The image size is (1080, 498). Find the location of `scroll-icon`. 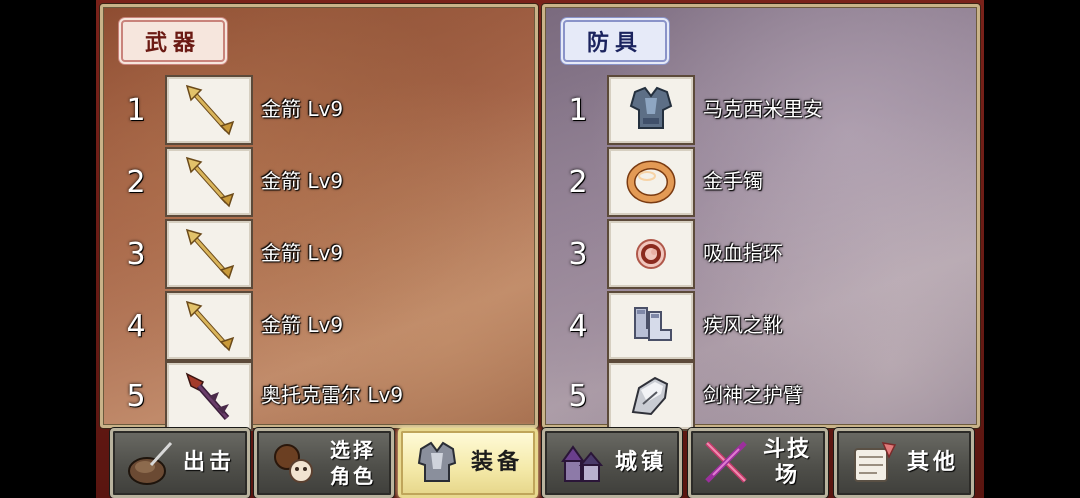

scroll-icon is located at coordinates (873, 463).